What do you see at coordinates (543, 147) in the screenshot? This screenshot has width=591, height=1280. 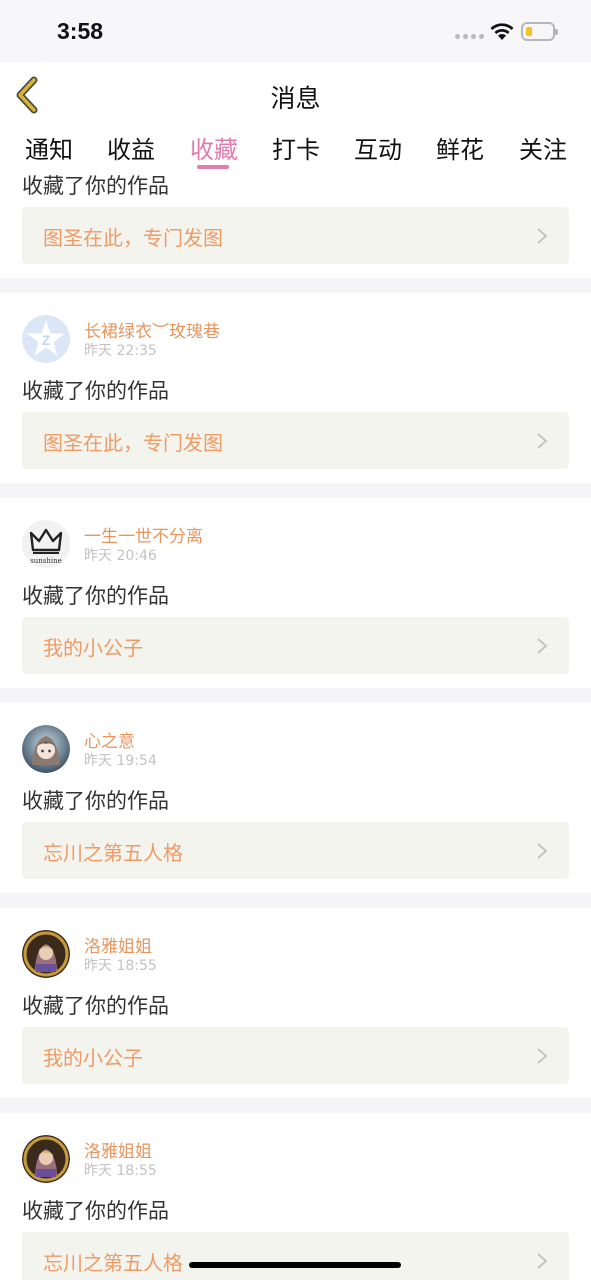 I see `tab-follow: 关注` at bounding box center [543, 147].